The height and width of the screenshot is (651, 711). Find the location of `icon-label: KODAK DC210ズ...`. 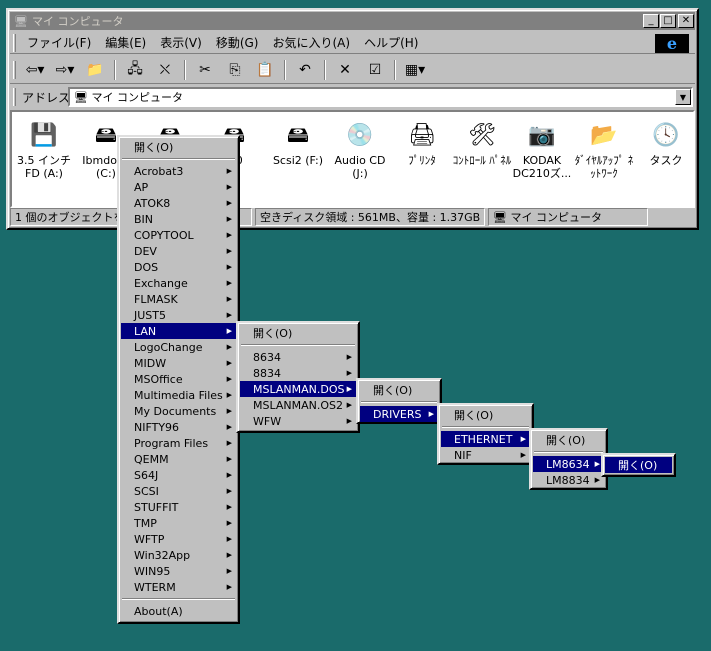

icon-label: KODAK DC210ズ... is located at coordinates (542, 167).